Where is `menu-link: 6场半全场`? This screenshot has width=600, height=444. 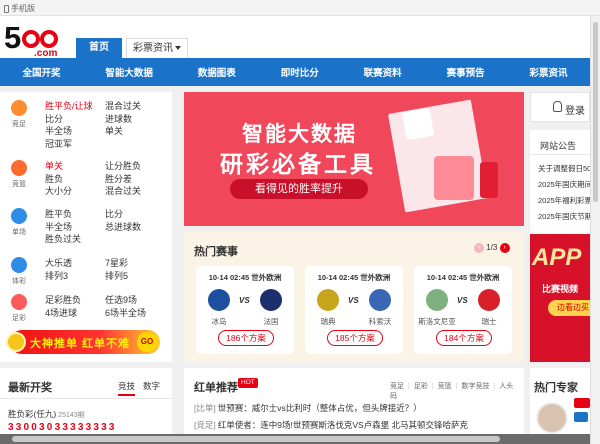
menu-link: 6场半全场 is located at coordinates (125, 313).